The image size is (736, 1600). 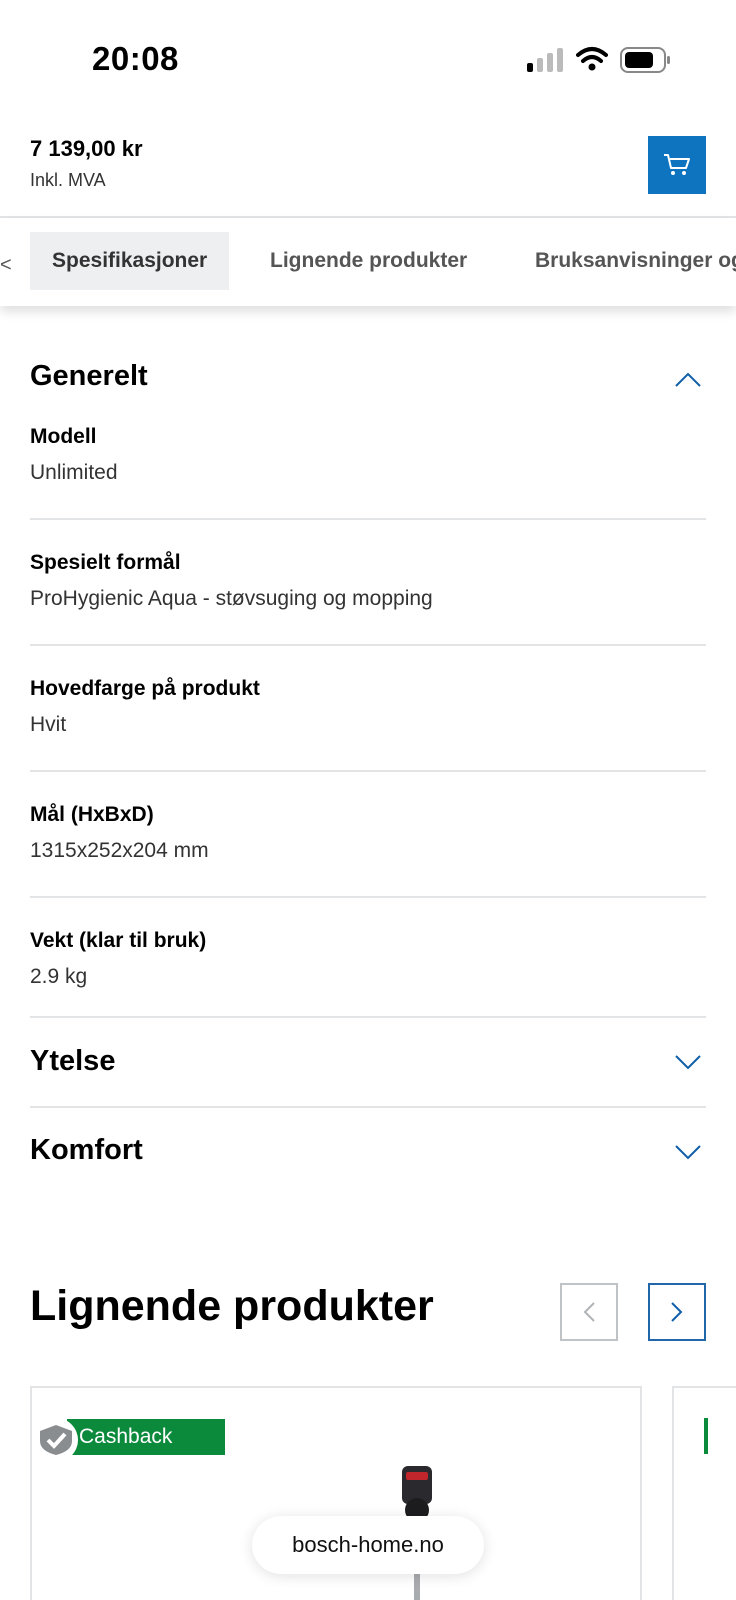 I want to click on chevron-up-icon, so click(x=688, y=379).